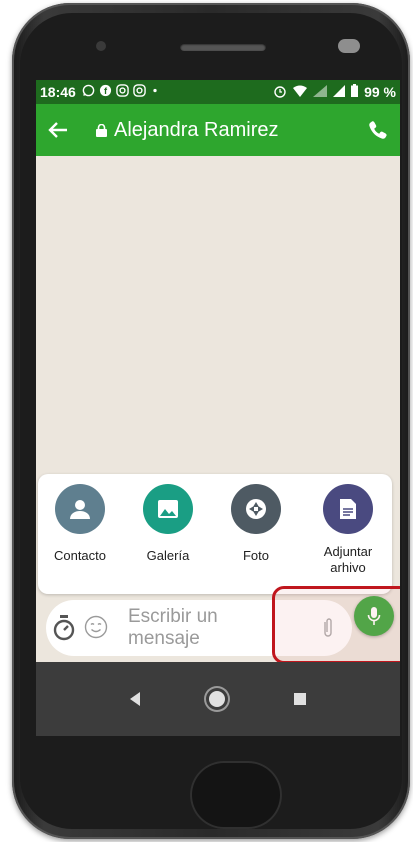 Image resolution: width=413 pixels, height=842 pixels. Describe the element at coordinates (135, 699) in the screenshot. I see `nav-back-icon` at that location.